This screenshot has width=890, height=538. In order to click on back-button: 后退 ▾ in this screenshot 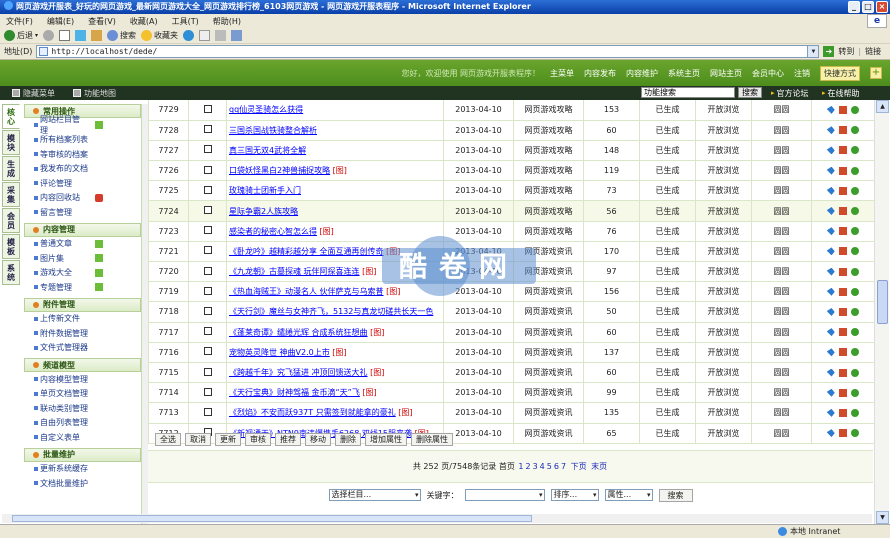, I will do `click(21, 35)`.